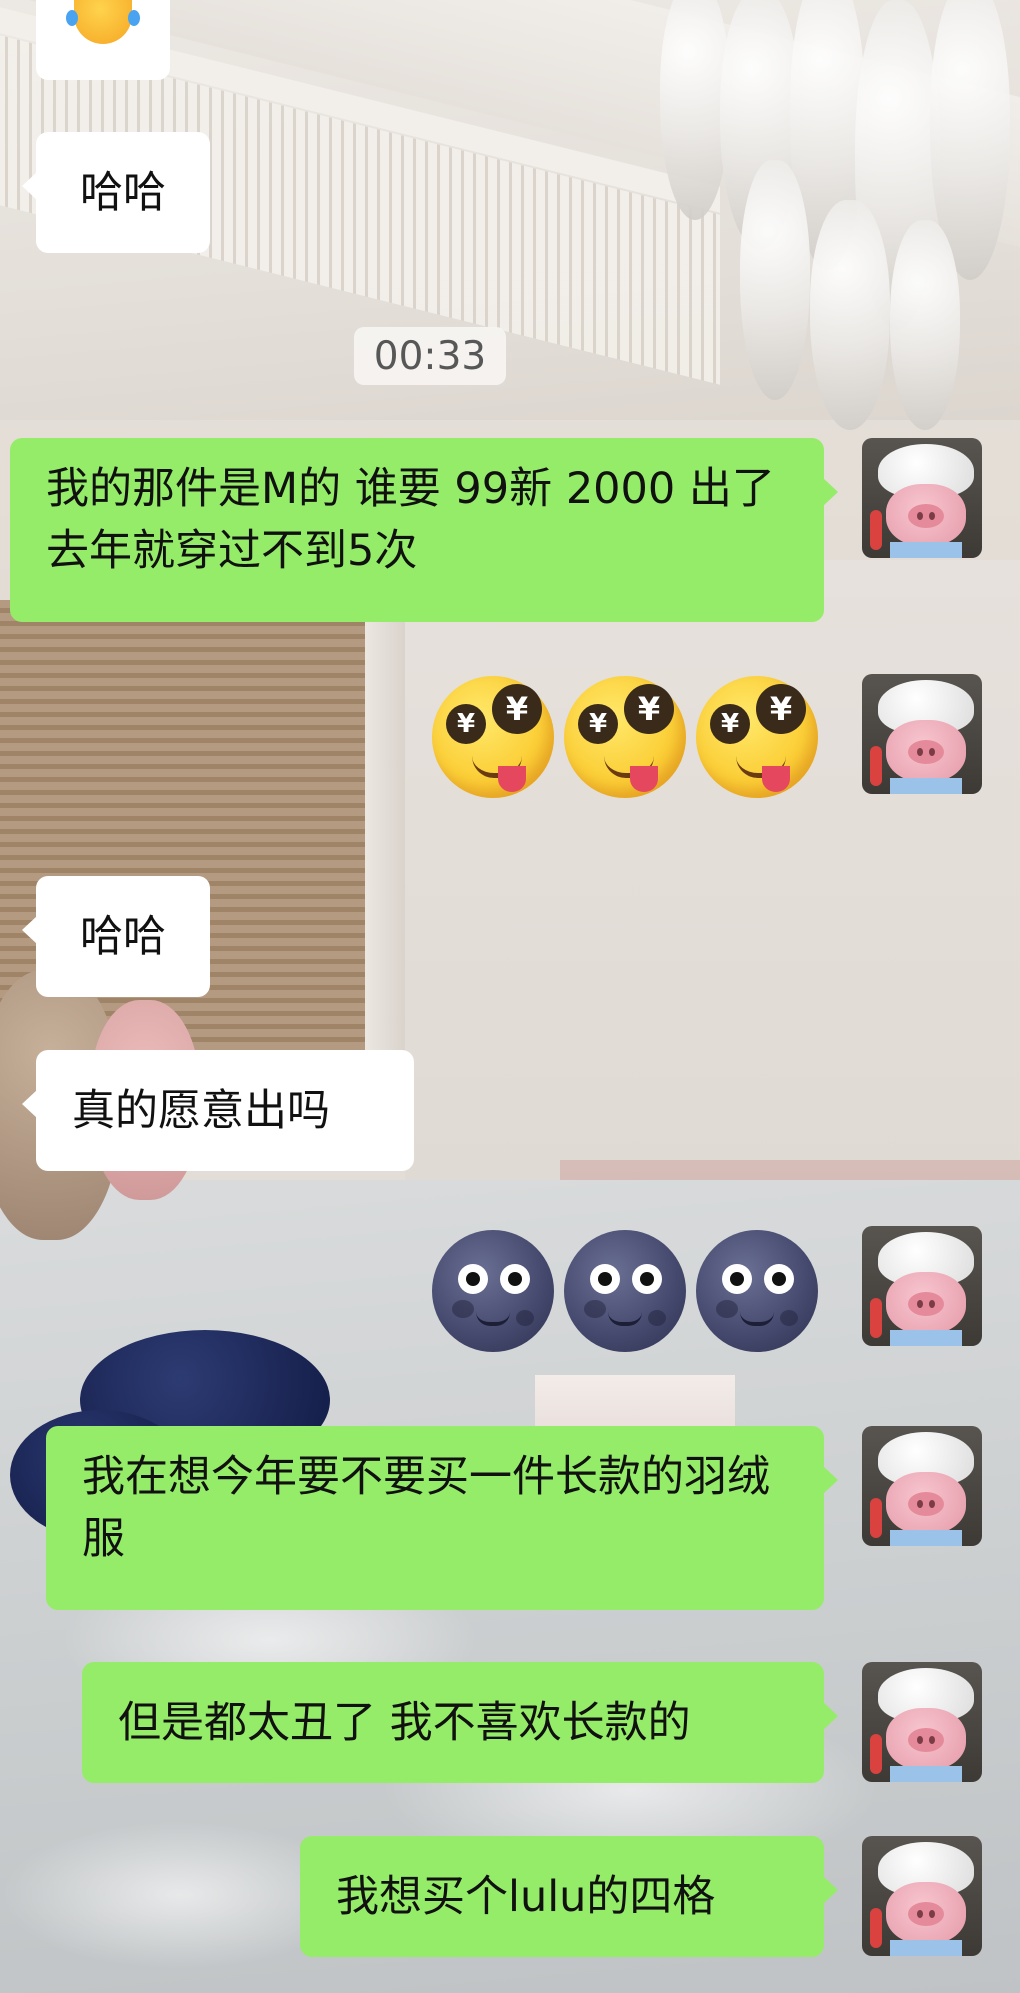 The height and width of the screenshot is (1993, 1020). Describe the element at coordinates (103, 22) in the screenshot. I see `laughing-crying-emoji-icon` at that location.